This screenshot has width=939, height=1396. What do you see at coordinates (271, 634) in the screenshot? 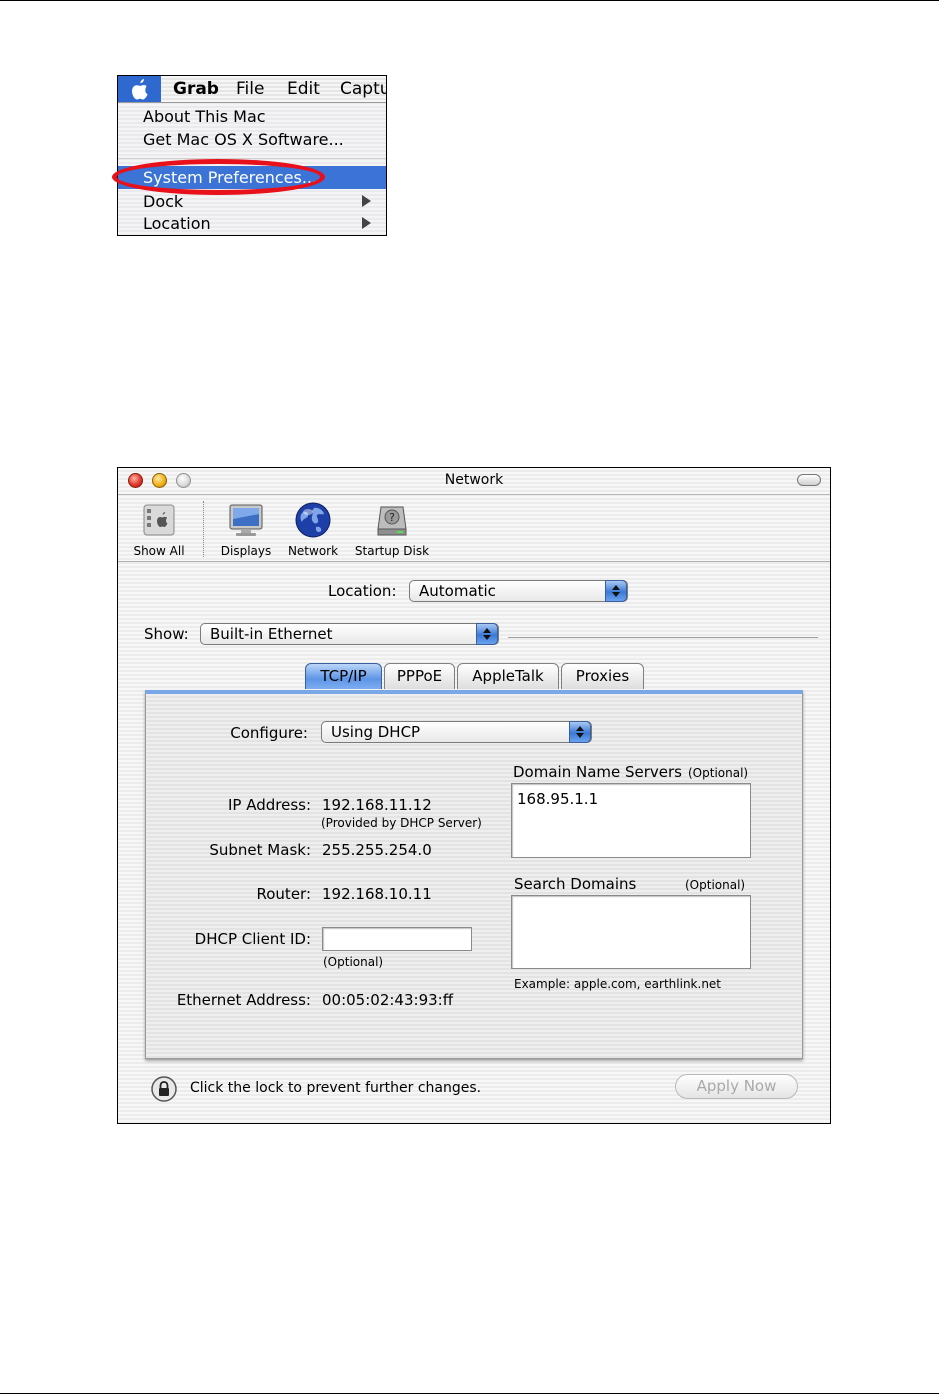
I see `show-value: Built-in Ethernet` at bounding box center [271, 634].